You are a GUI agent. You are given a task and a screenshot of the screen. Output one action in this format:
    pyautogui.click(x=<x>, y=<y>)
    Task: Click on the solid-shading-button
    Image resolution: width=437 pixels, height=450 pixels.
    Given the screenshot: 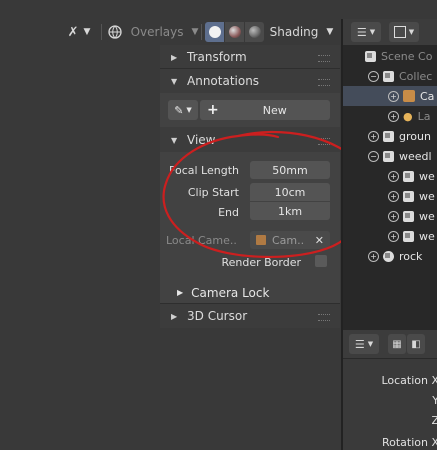 What is the action you would take?
    pyautogui.click(x=214, y=32)
    